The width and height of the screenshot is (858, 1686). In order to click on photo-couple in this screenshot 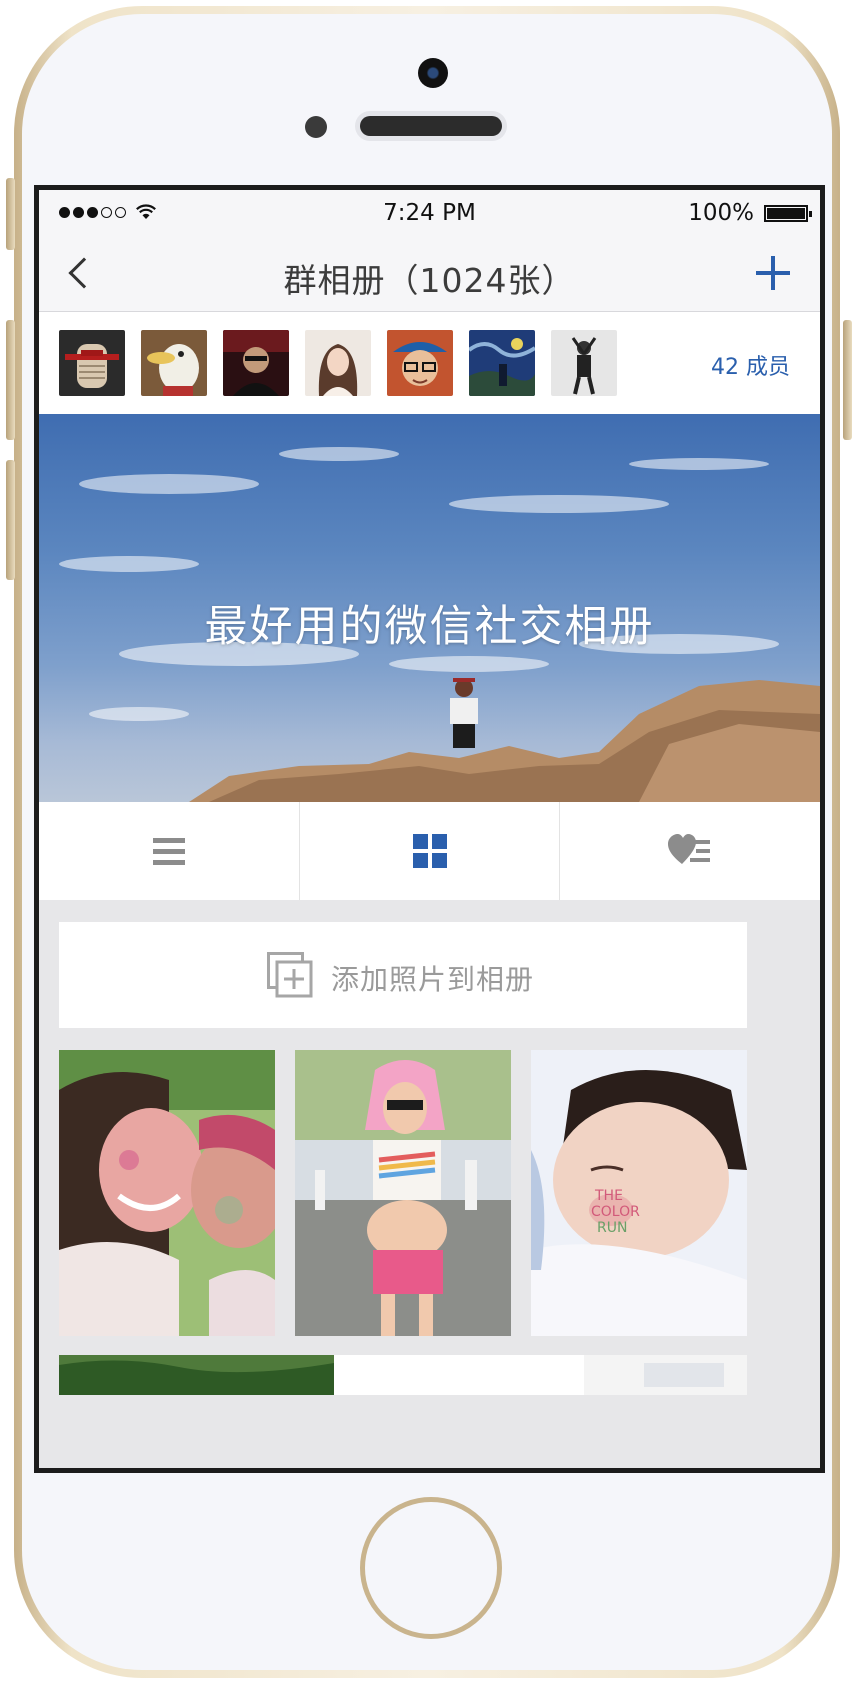, I will do `click(167, 1193)`.